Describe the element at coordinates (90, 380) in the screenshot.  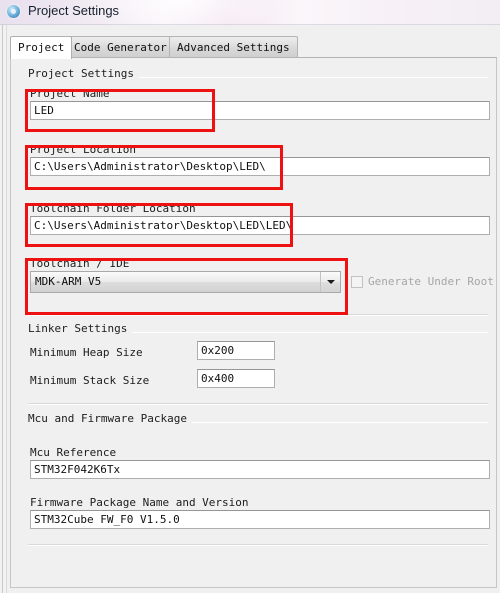
I see `label-minimum-stack-size: Minimum Stack Size` at that location.